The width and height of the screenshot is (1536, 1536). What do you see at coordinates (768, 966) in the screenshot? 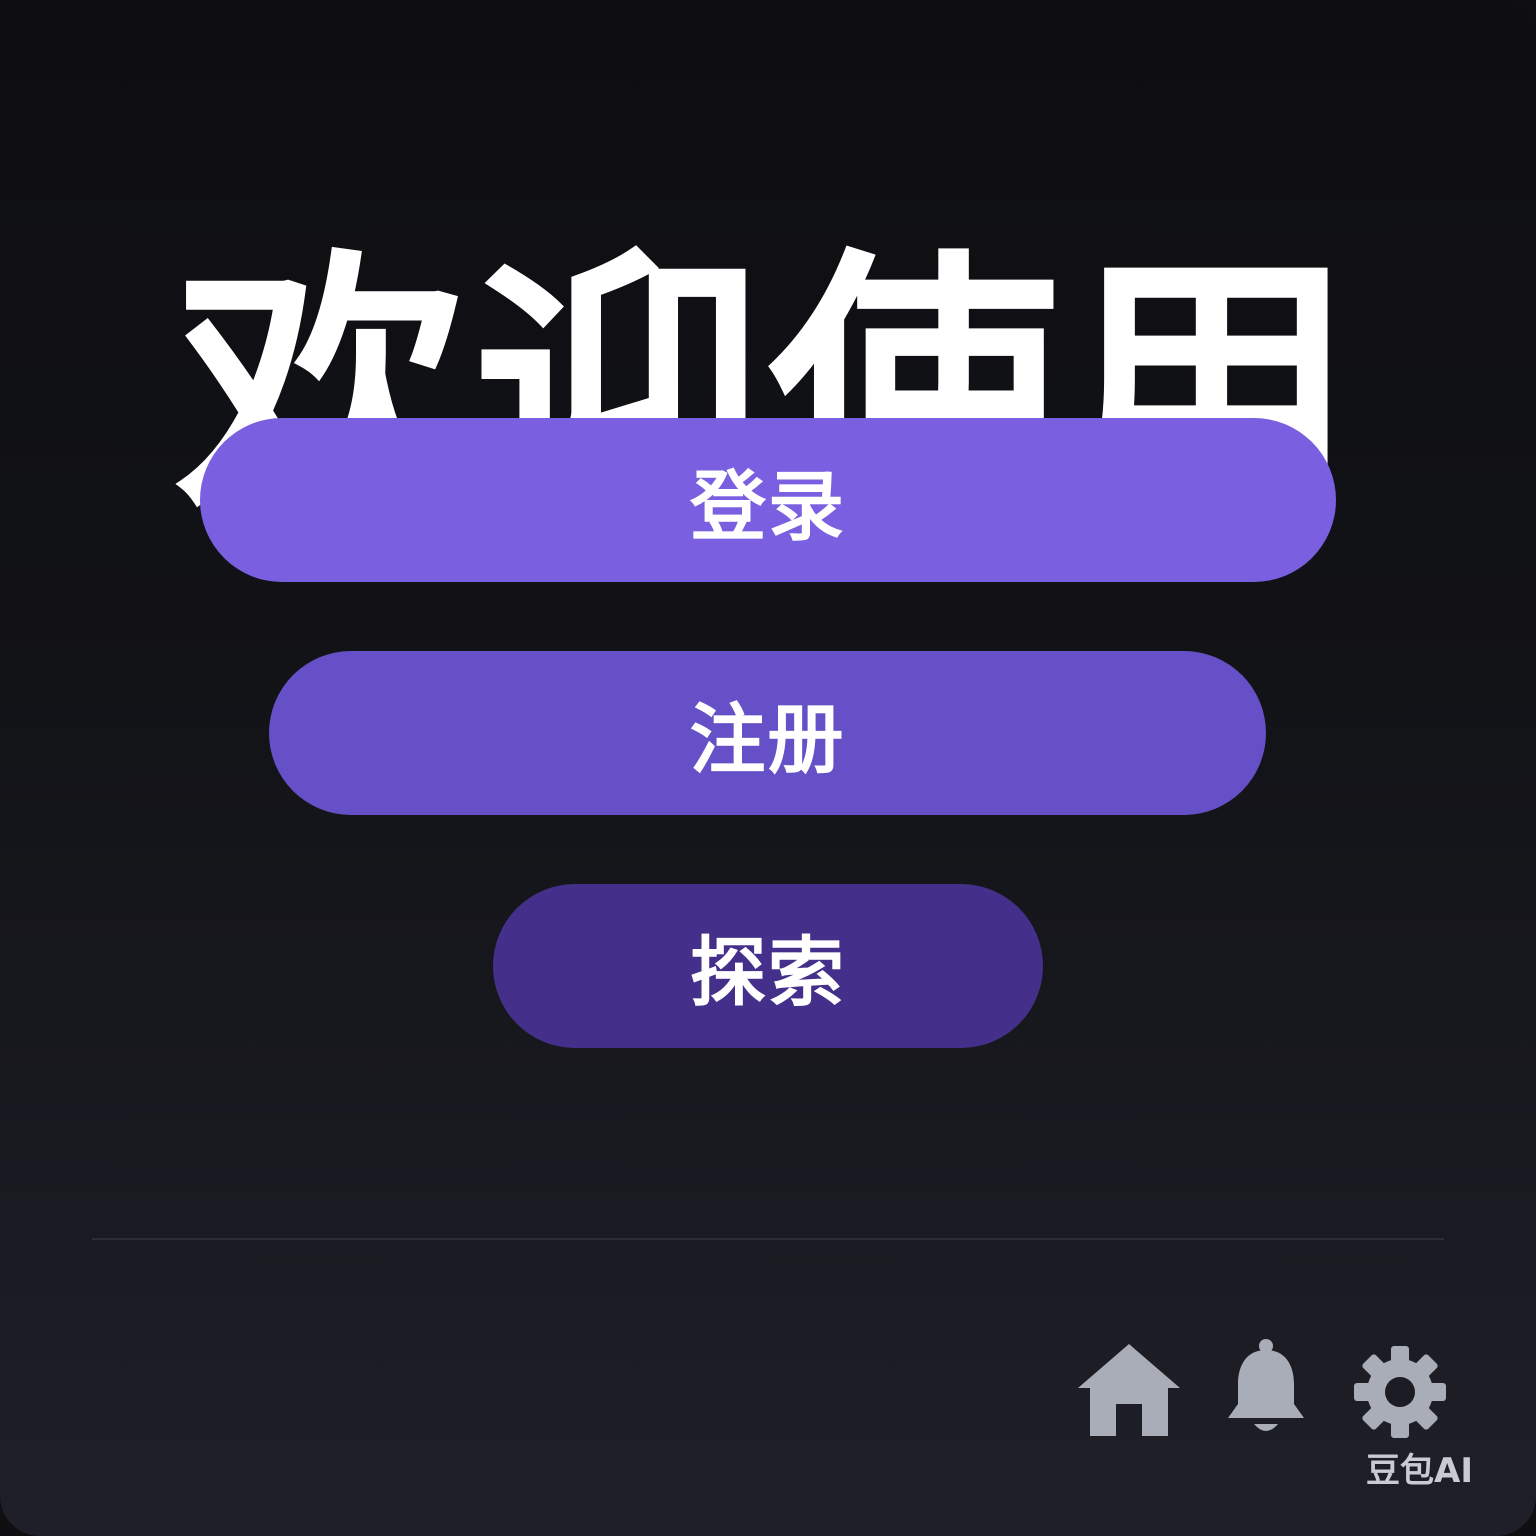
I see `explore-button: 探索` at bounding box center [768, 966].